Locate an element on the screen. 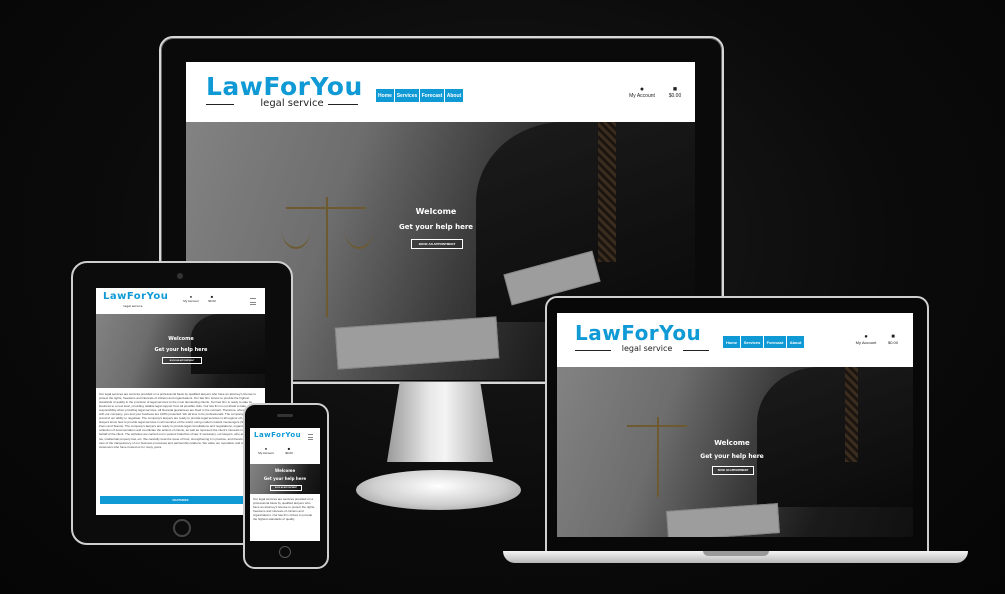  tablet-account-label: My Account is located at coordinates (191, 301).